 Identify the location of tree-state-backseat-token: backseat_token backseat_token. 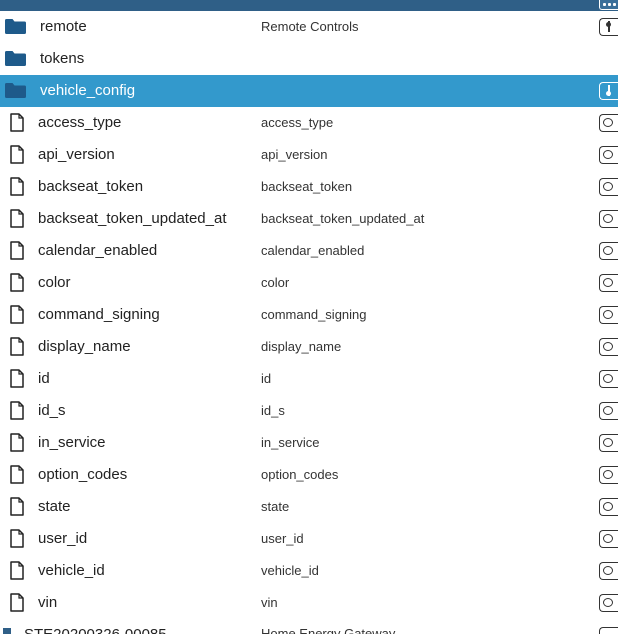
(309, 187).